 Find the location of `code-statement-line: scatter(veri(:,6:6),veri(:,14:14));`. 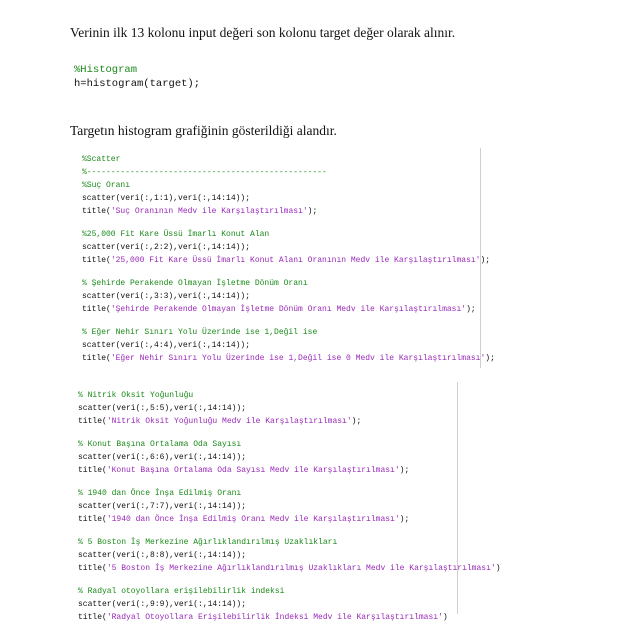

code-statement-line: scatter(veri(:,6:6),veri(:,14:14)); is located at coordinates (162, 457).